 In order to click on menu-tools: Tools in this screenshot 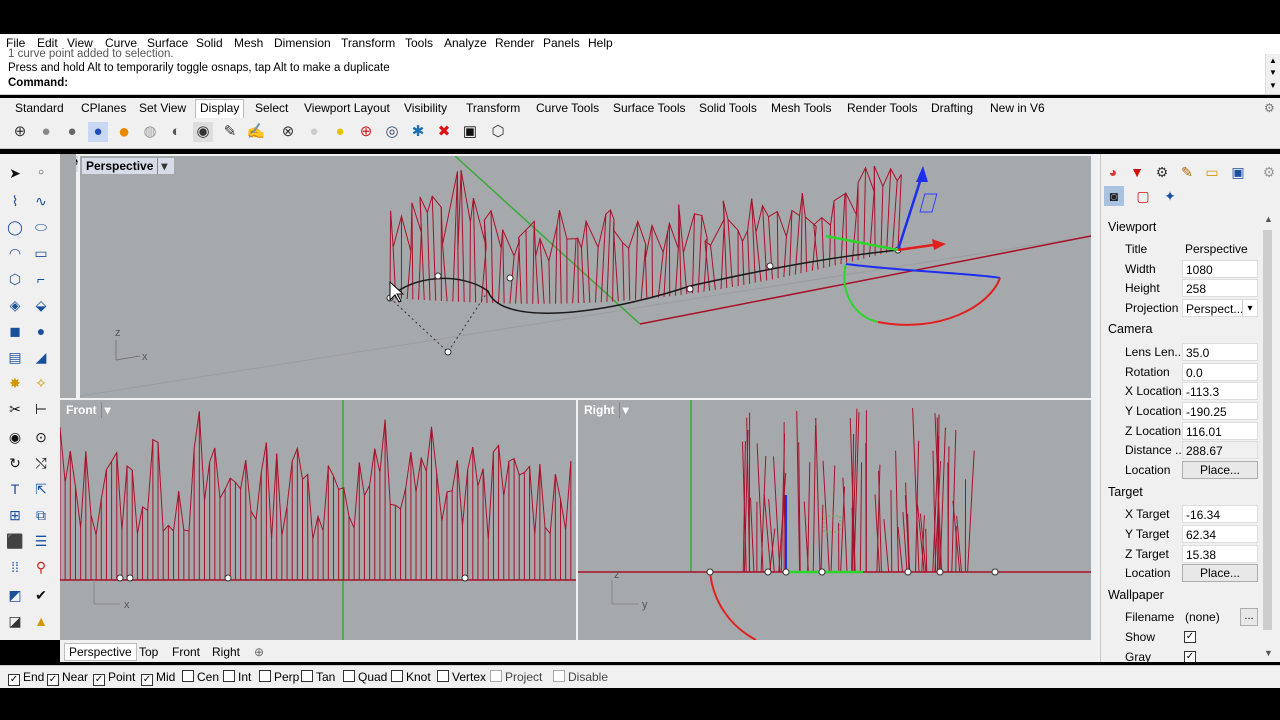, I will do `click(419, 43)`.